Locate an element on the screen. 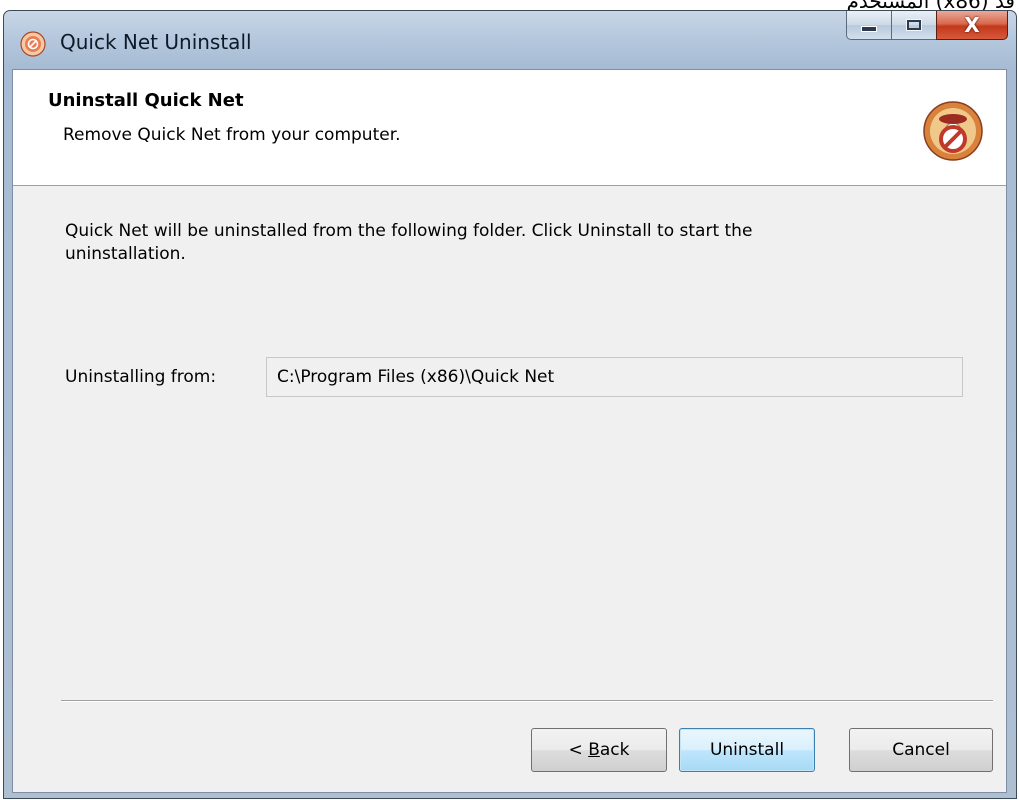 The image size is (1019, 800). uninstall-folder-field: C:\Program Files (x86)\Quick Net is located at coordinates (614, 377).